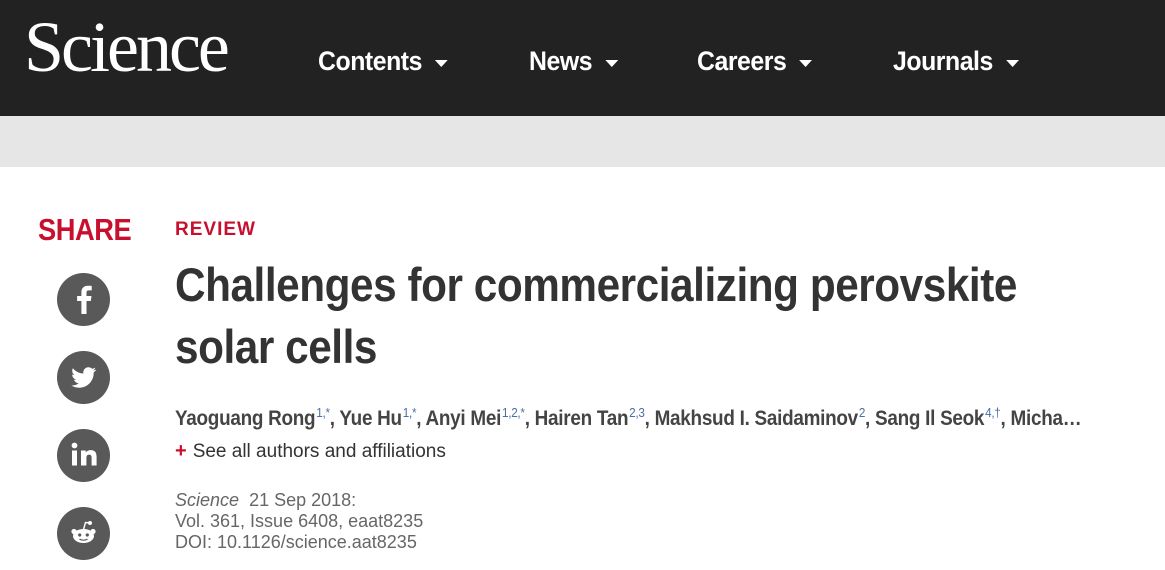  What do you see at coordinates (637, 412) in the screenshot?
I see `author-affiliation: 2,3` at bounding box center [637, 412].